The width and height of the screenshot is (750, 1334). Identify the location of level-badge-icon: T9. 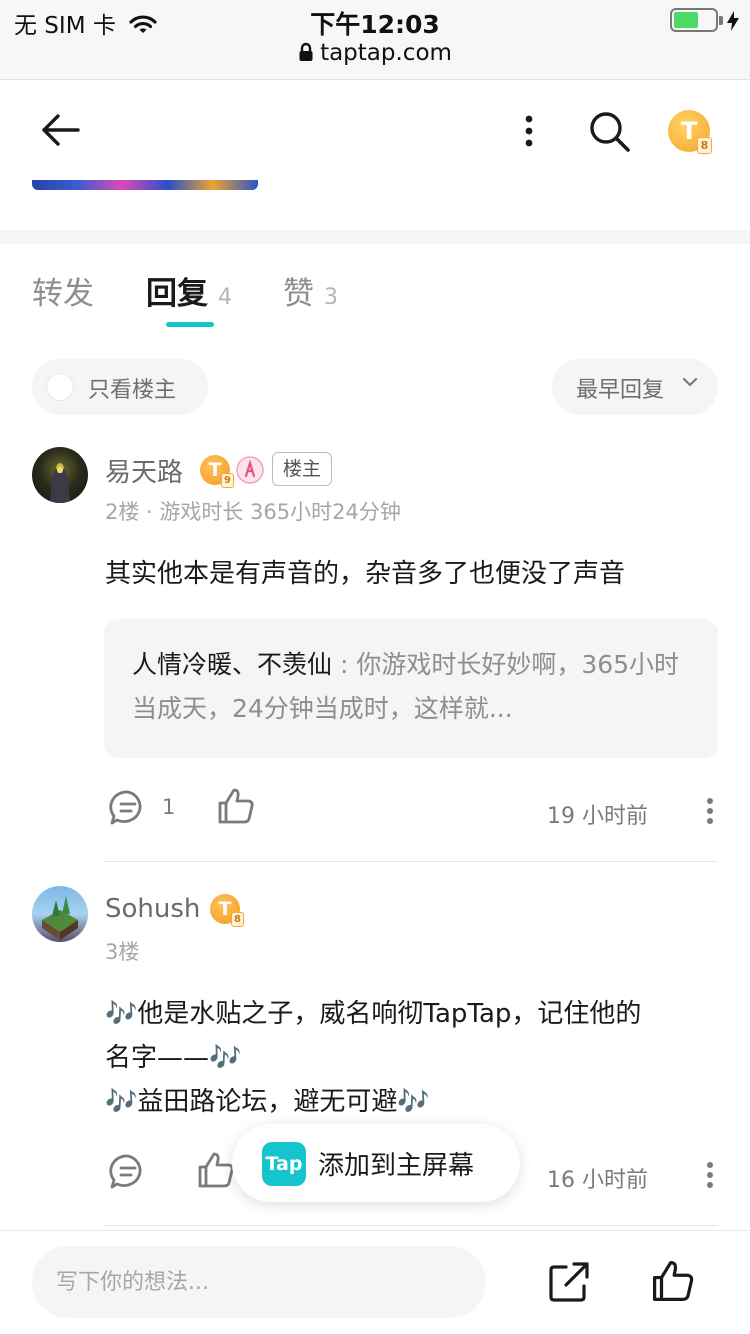
(217, 471).